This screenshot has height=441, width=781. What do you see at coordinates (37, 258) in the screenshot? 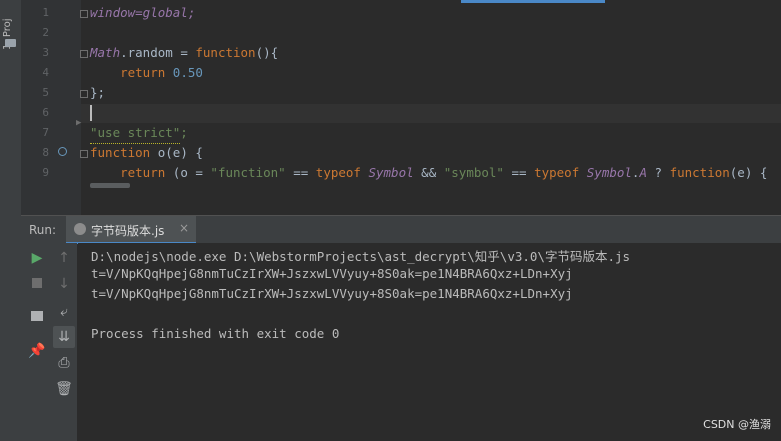
I see `run-icon: ▶` at bounding box center [37, 258].